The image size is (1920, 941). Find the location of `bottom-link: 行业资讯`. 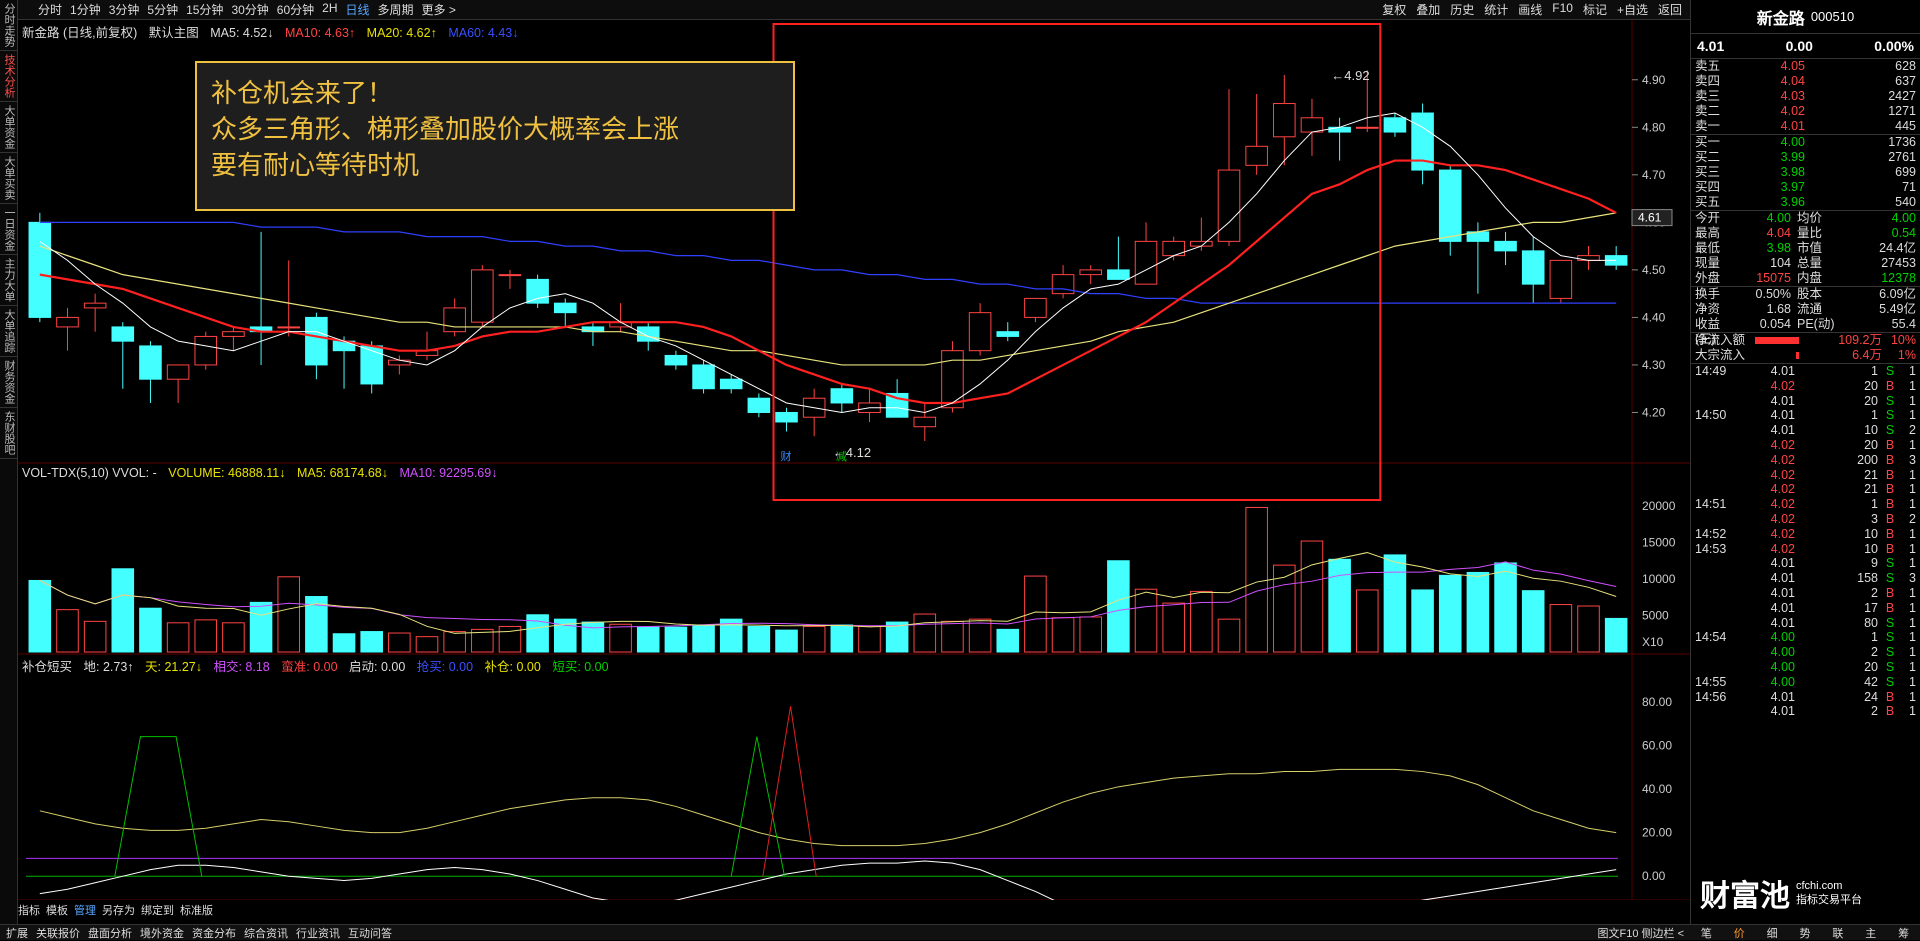

bottom-link: 行业资讯 is located at coordinates (318, 933).